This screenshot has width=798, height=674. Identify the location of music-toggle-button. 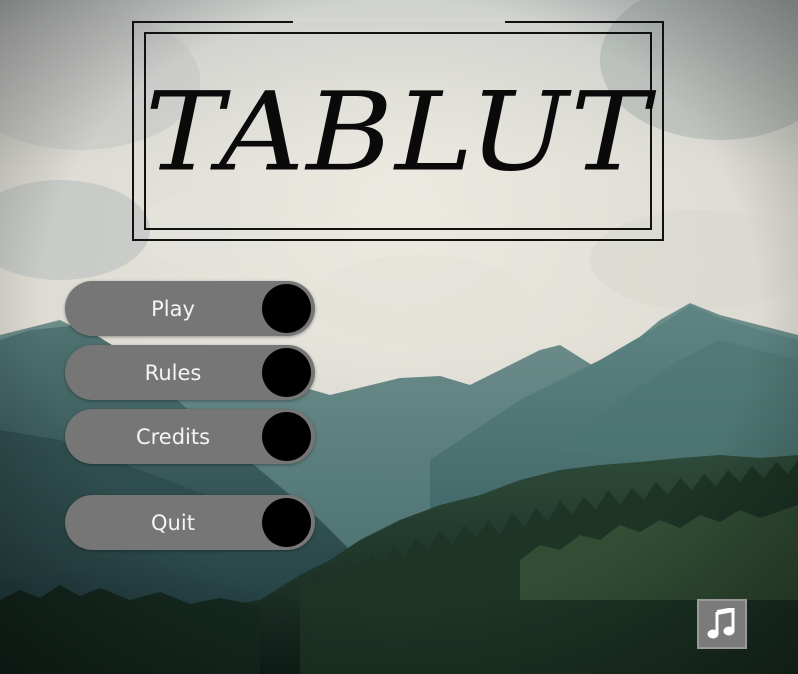
(722, 624).